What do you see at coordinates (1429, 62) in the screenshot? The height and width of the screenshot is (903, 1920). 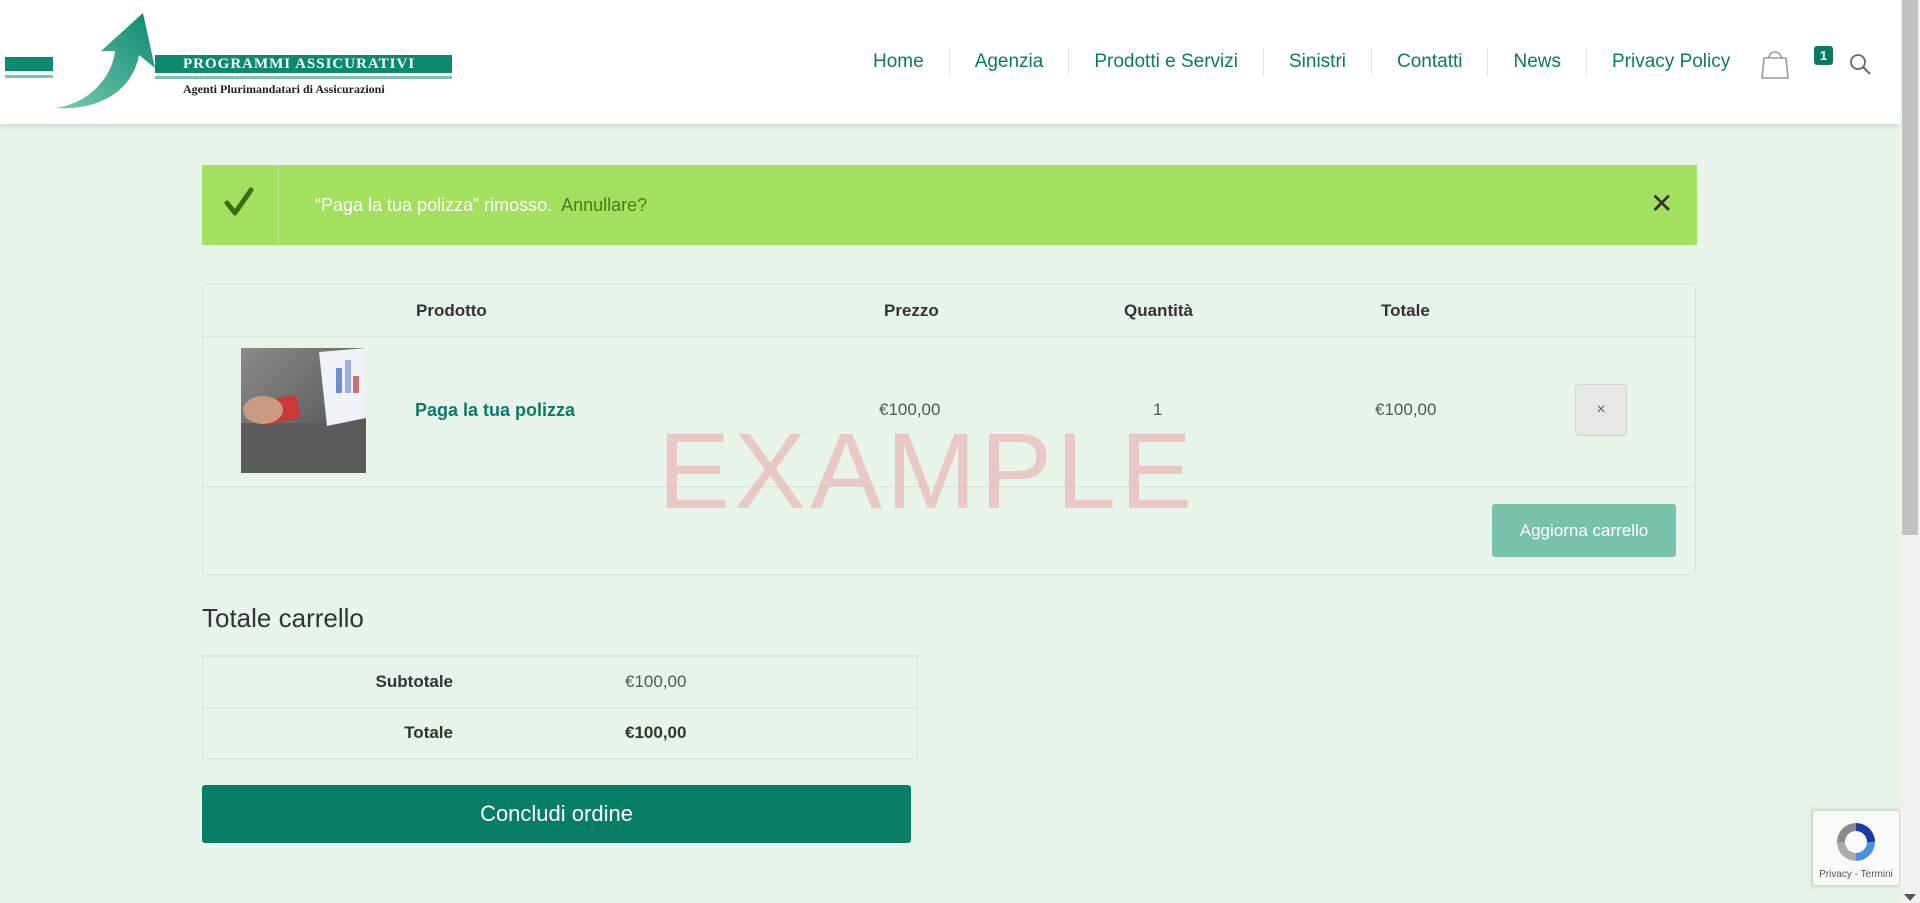 I see `nav-contatti: Contatti` at bounding box center [1429, 62].